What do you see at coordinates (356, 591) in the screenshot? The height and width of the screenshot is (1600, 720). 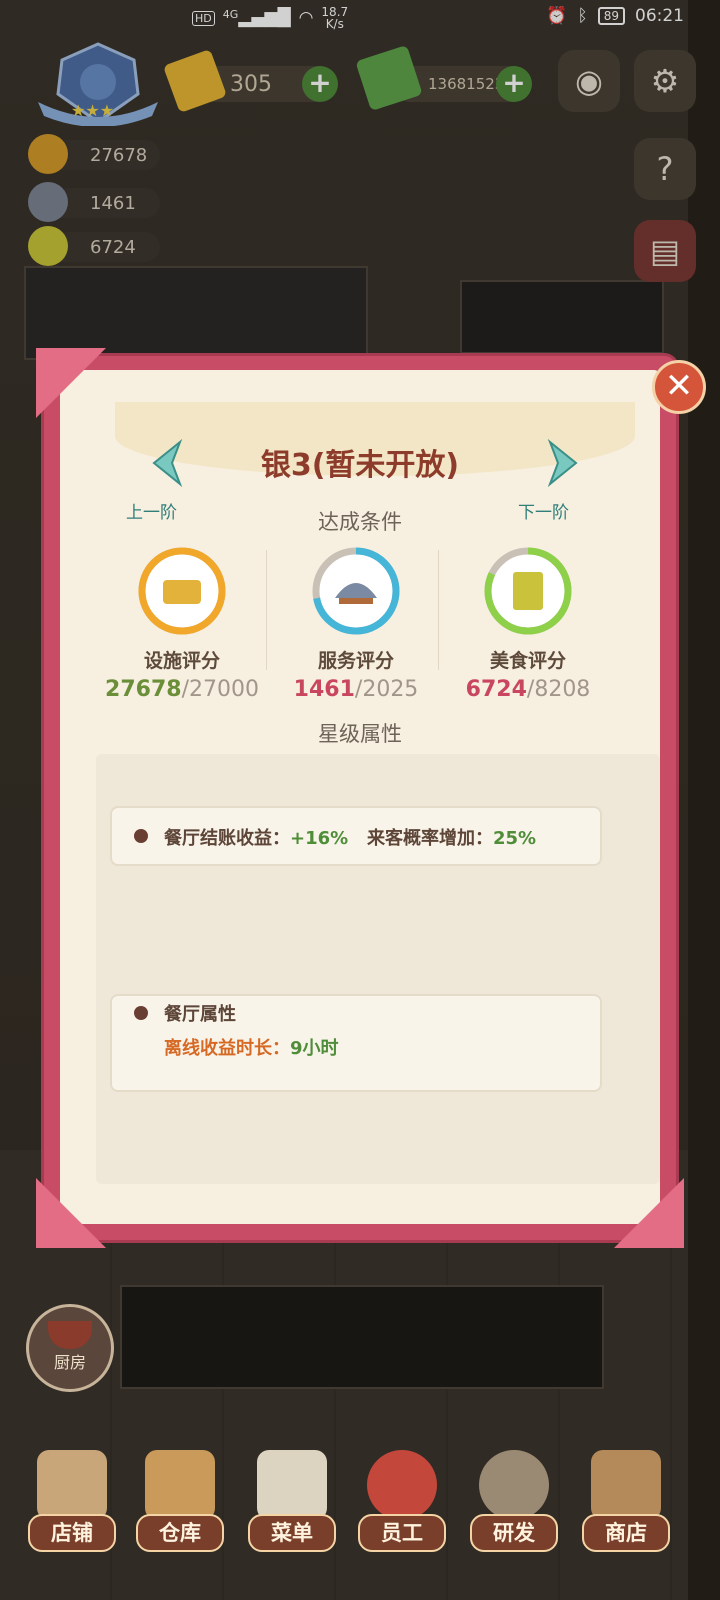 I see `service-progress-ring` at bounding box center [356, 591].